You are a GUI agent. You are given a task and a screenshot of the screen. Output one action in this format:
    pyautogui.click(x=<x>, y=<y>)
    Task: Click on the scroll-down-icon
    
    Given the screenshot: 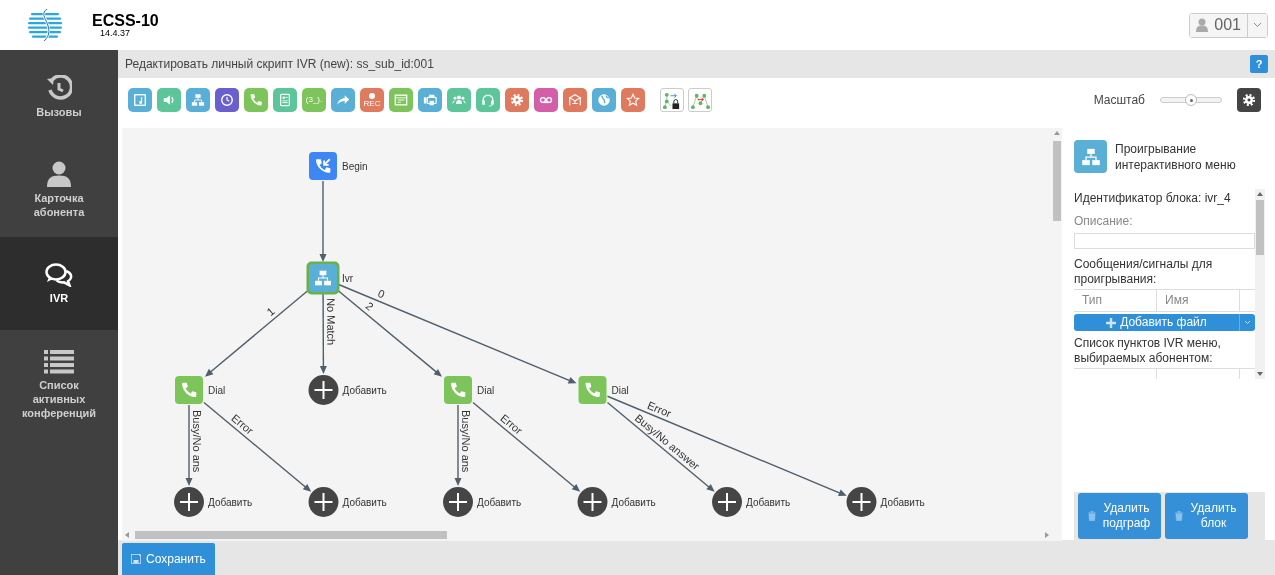 What is the action you would take?
    pyautogui.click(x=1260, y=374)
    